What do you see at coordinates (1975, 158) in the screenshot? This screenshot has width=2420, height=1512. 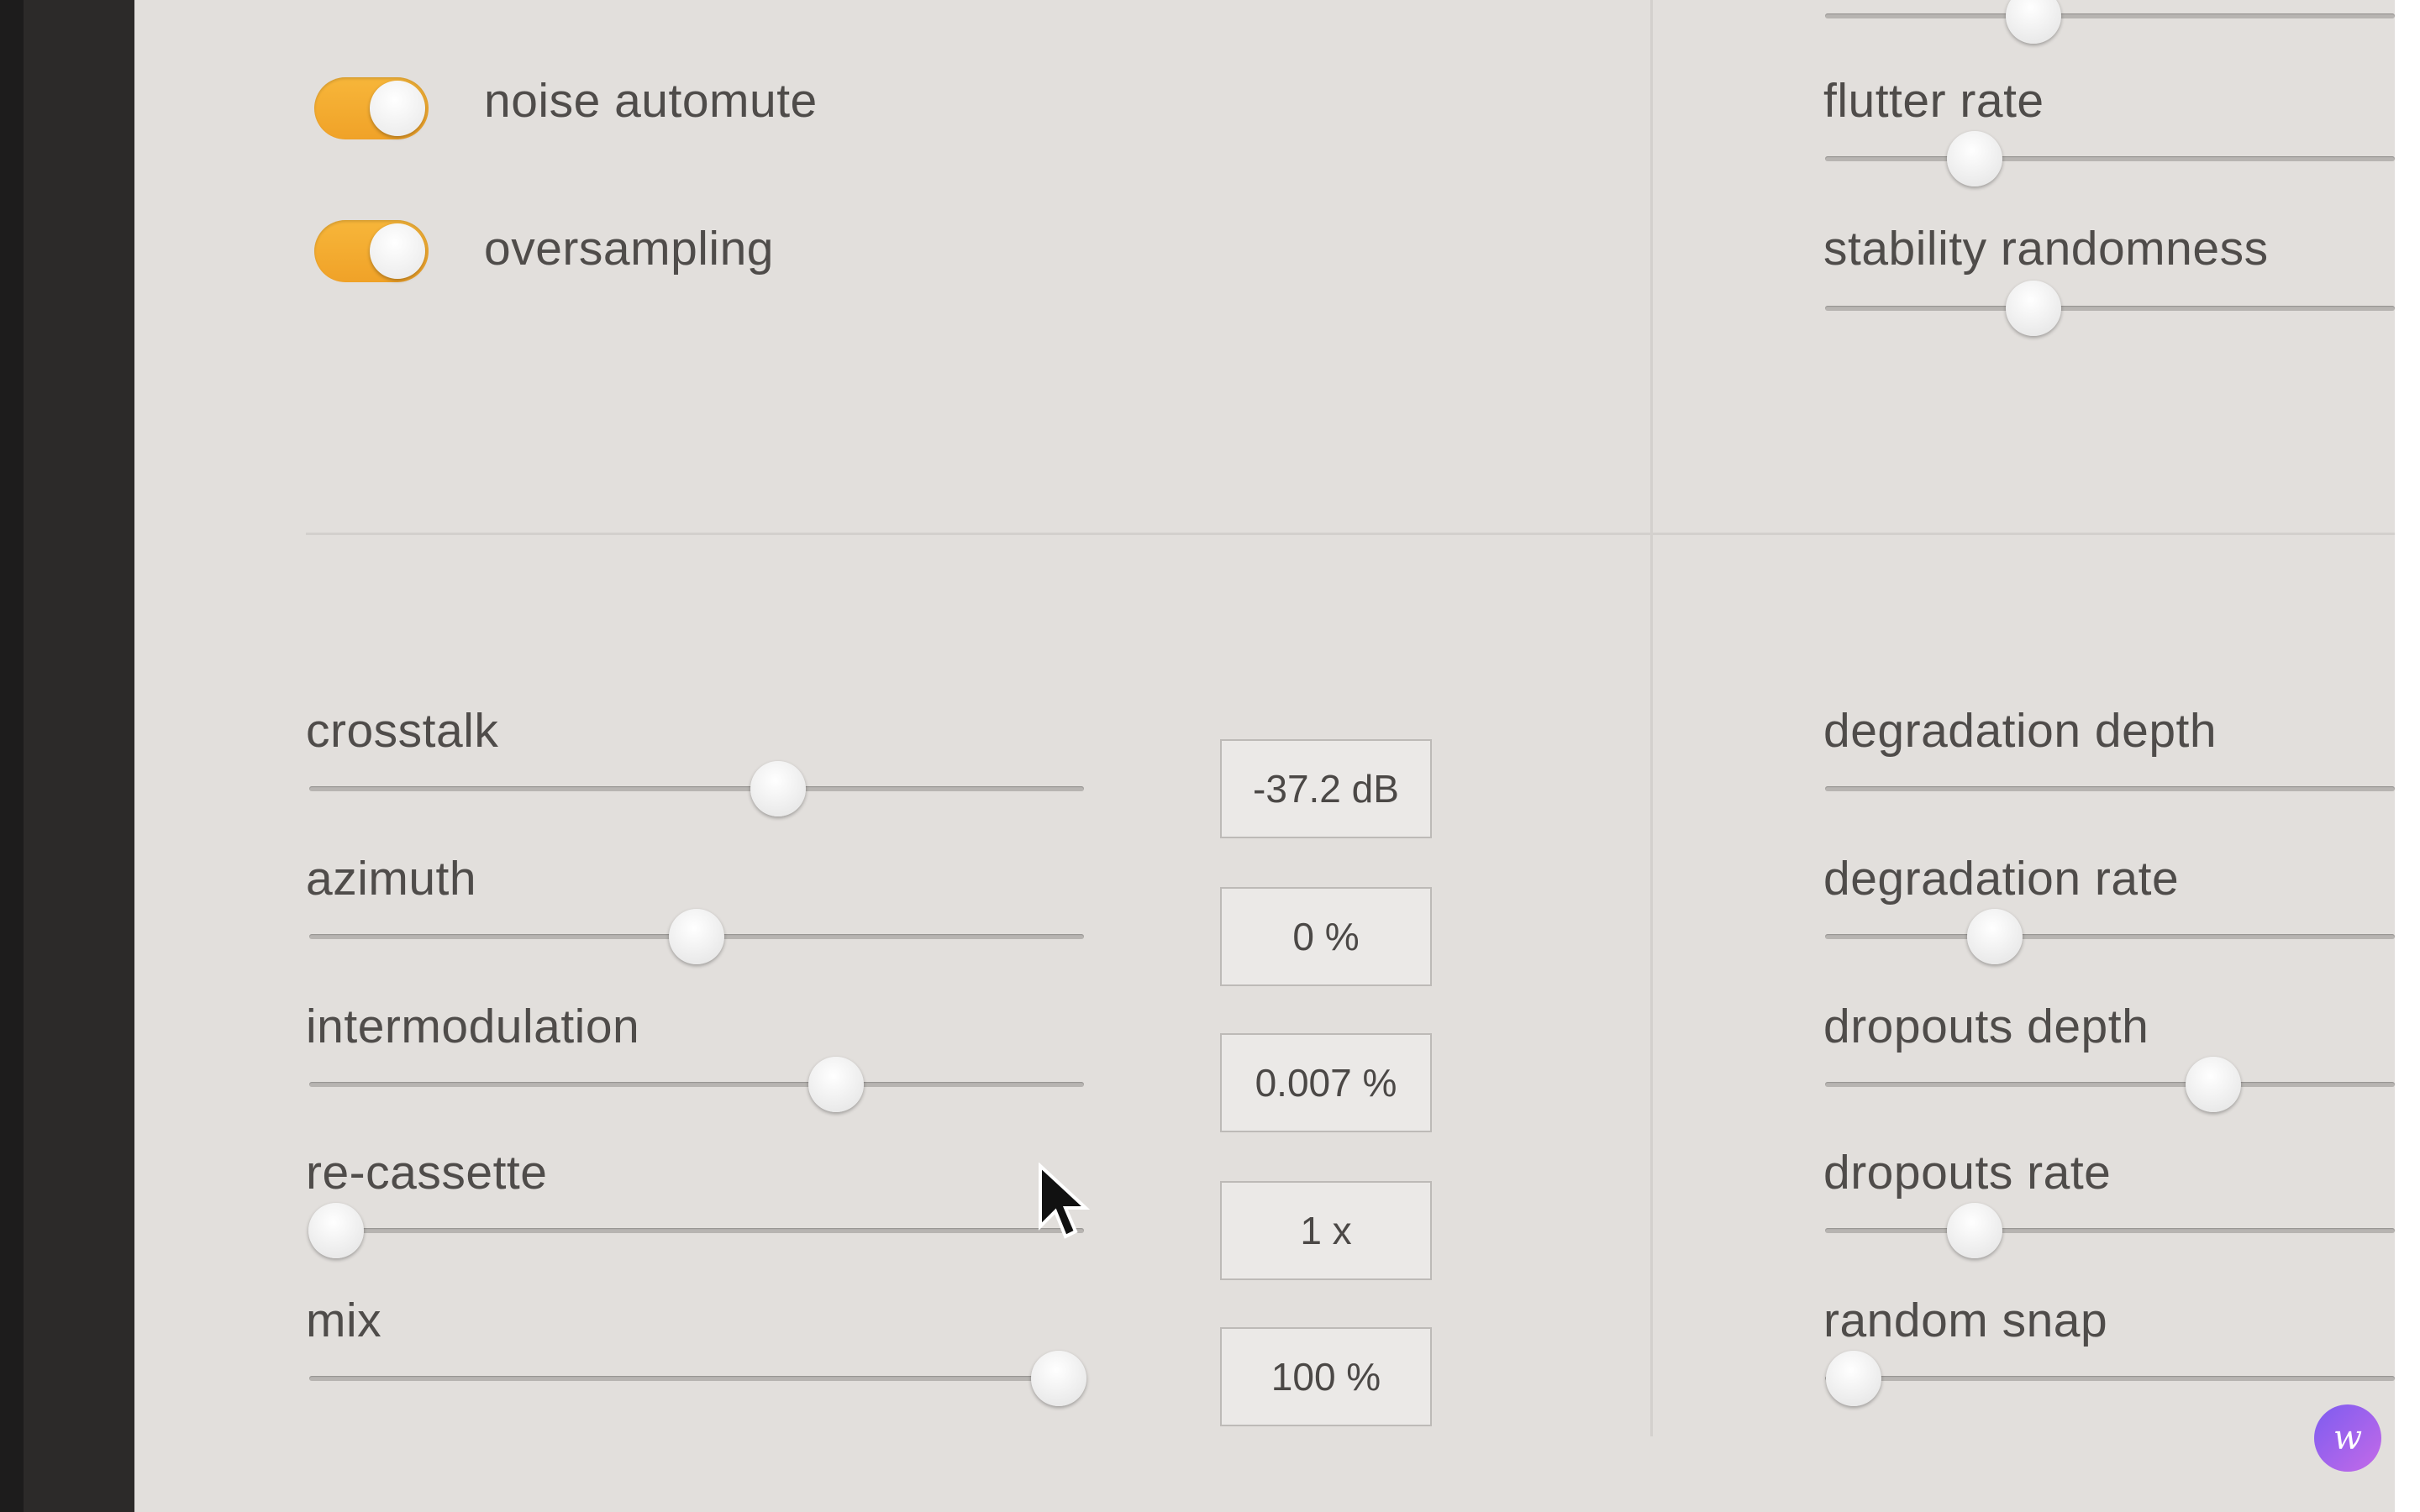 I see `flutter-rate-slider-thumb` at bounding box center [1975, 158].